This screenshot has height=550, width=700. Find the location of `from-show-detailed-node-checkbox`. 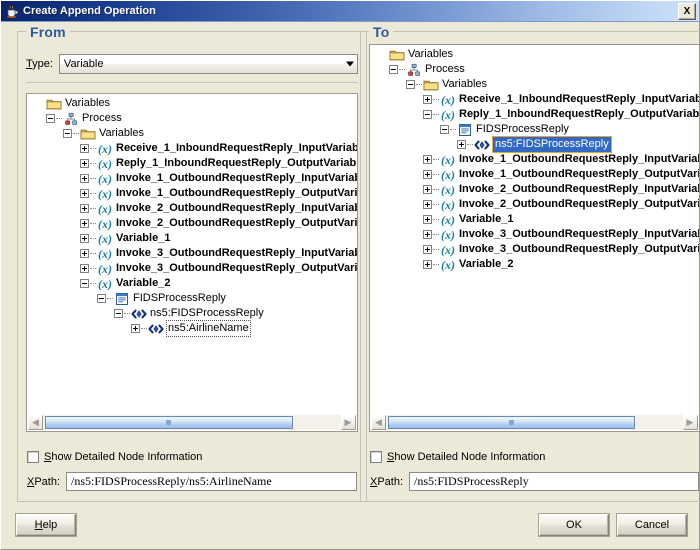

from-show-detailed-node-checkbox is located at coordinates (33, 457).